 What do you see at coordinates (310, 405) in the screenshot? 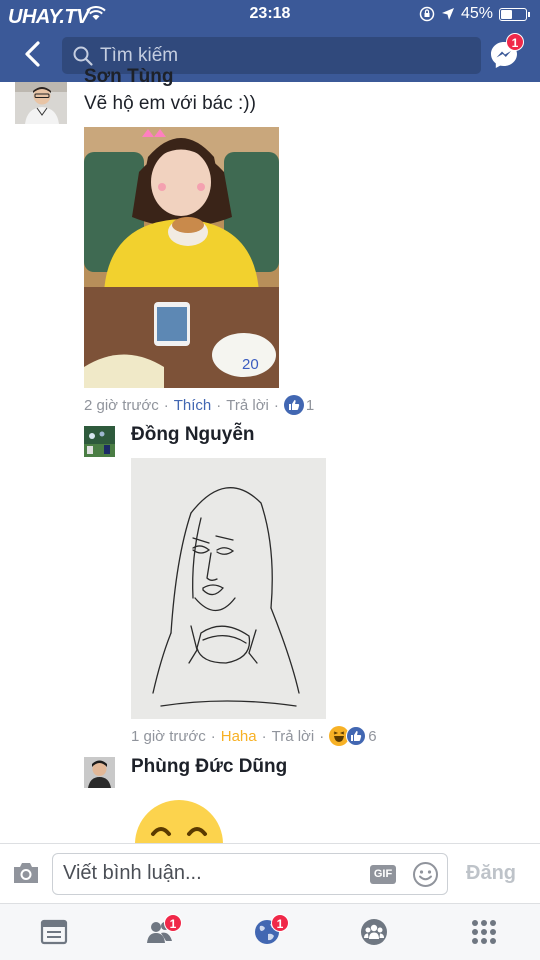
I see `reaction-count: 1` at bounding box center [310, 405].